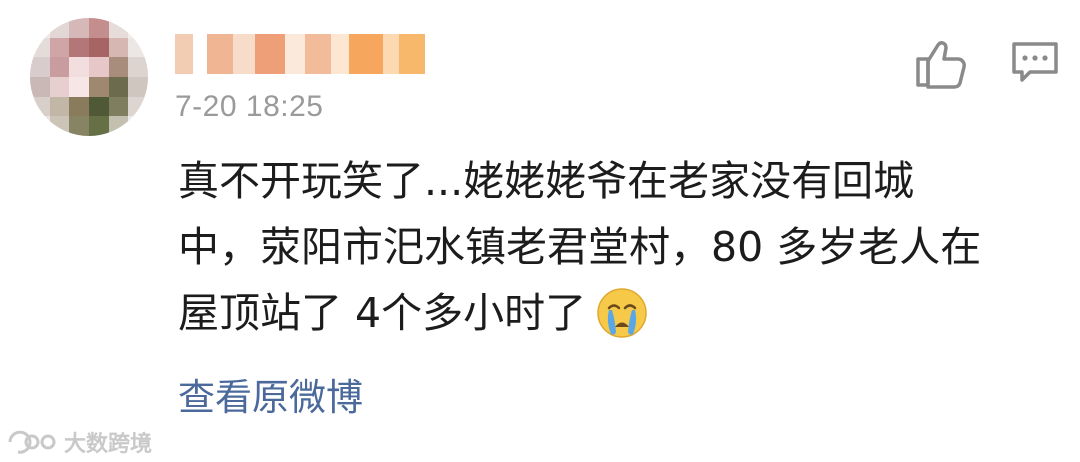 This screenshot has height=462, width=1080. I want to click on crying-face-emoji, so click(622, 313).